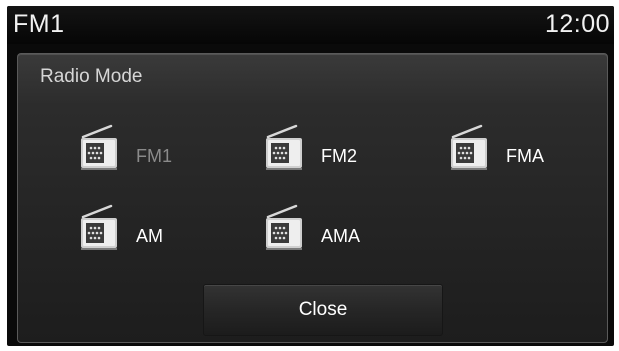 The width and height of the screenshot is (619, 351). I want to click on dialog-title: Radio Mode, so click(91, 76).